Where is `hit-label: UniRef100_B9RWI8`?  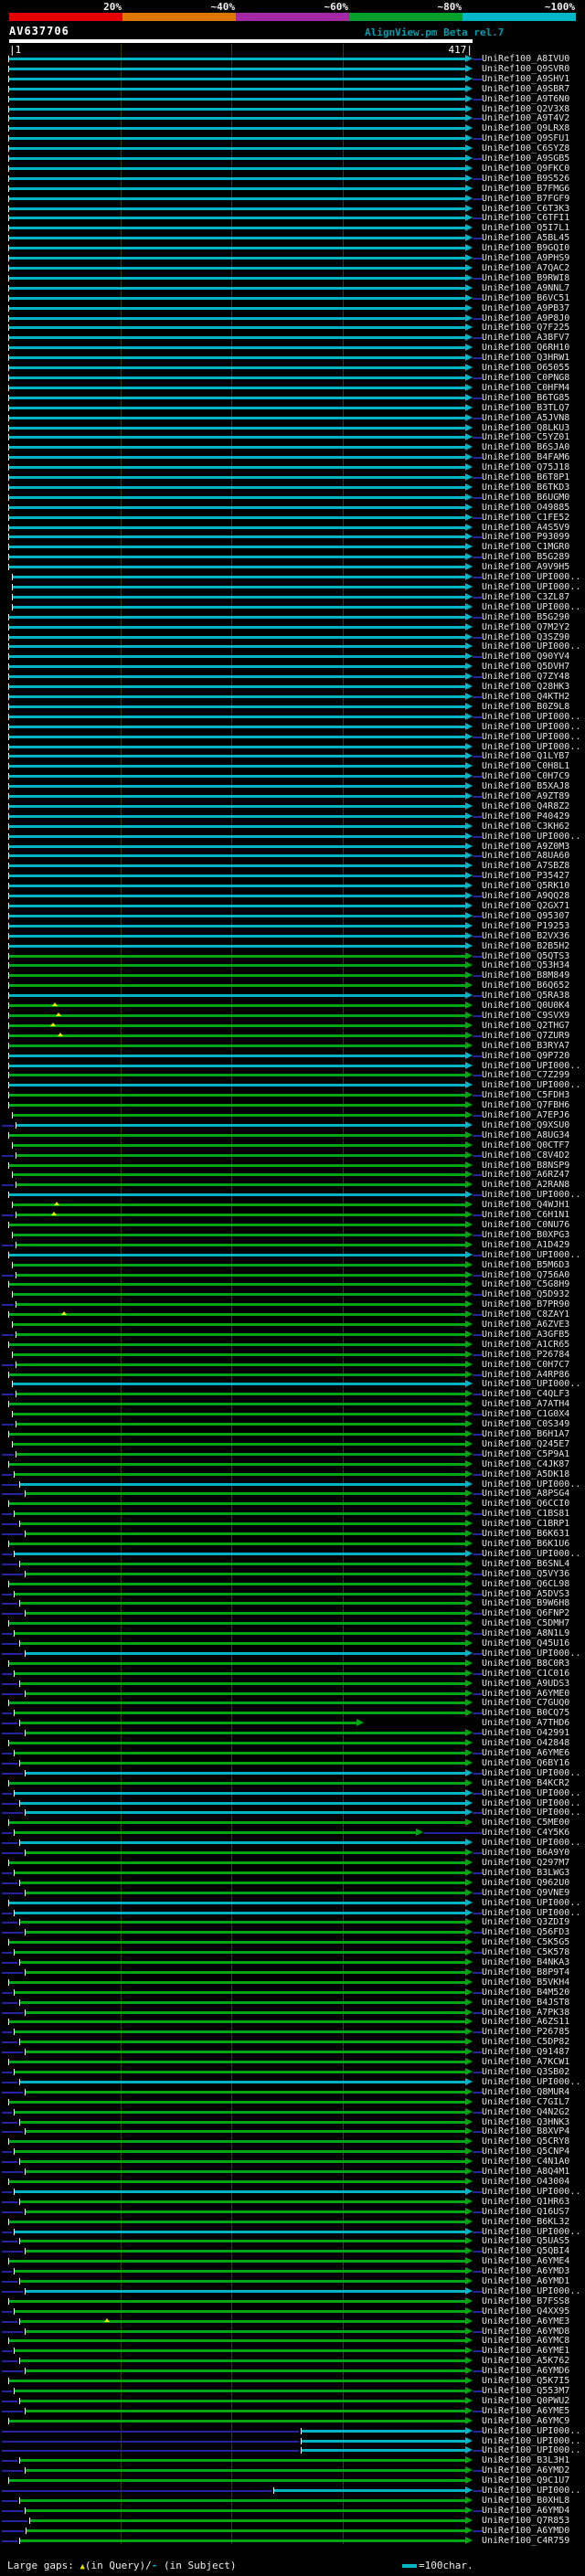
hit-label: UniRef100_B9RWI8 is located at coordinates (526, 277).